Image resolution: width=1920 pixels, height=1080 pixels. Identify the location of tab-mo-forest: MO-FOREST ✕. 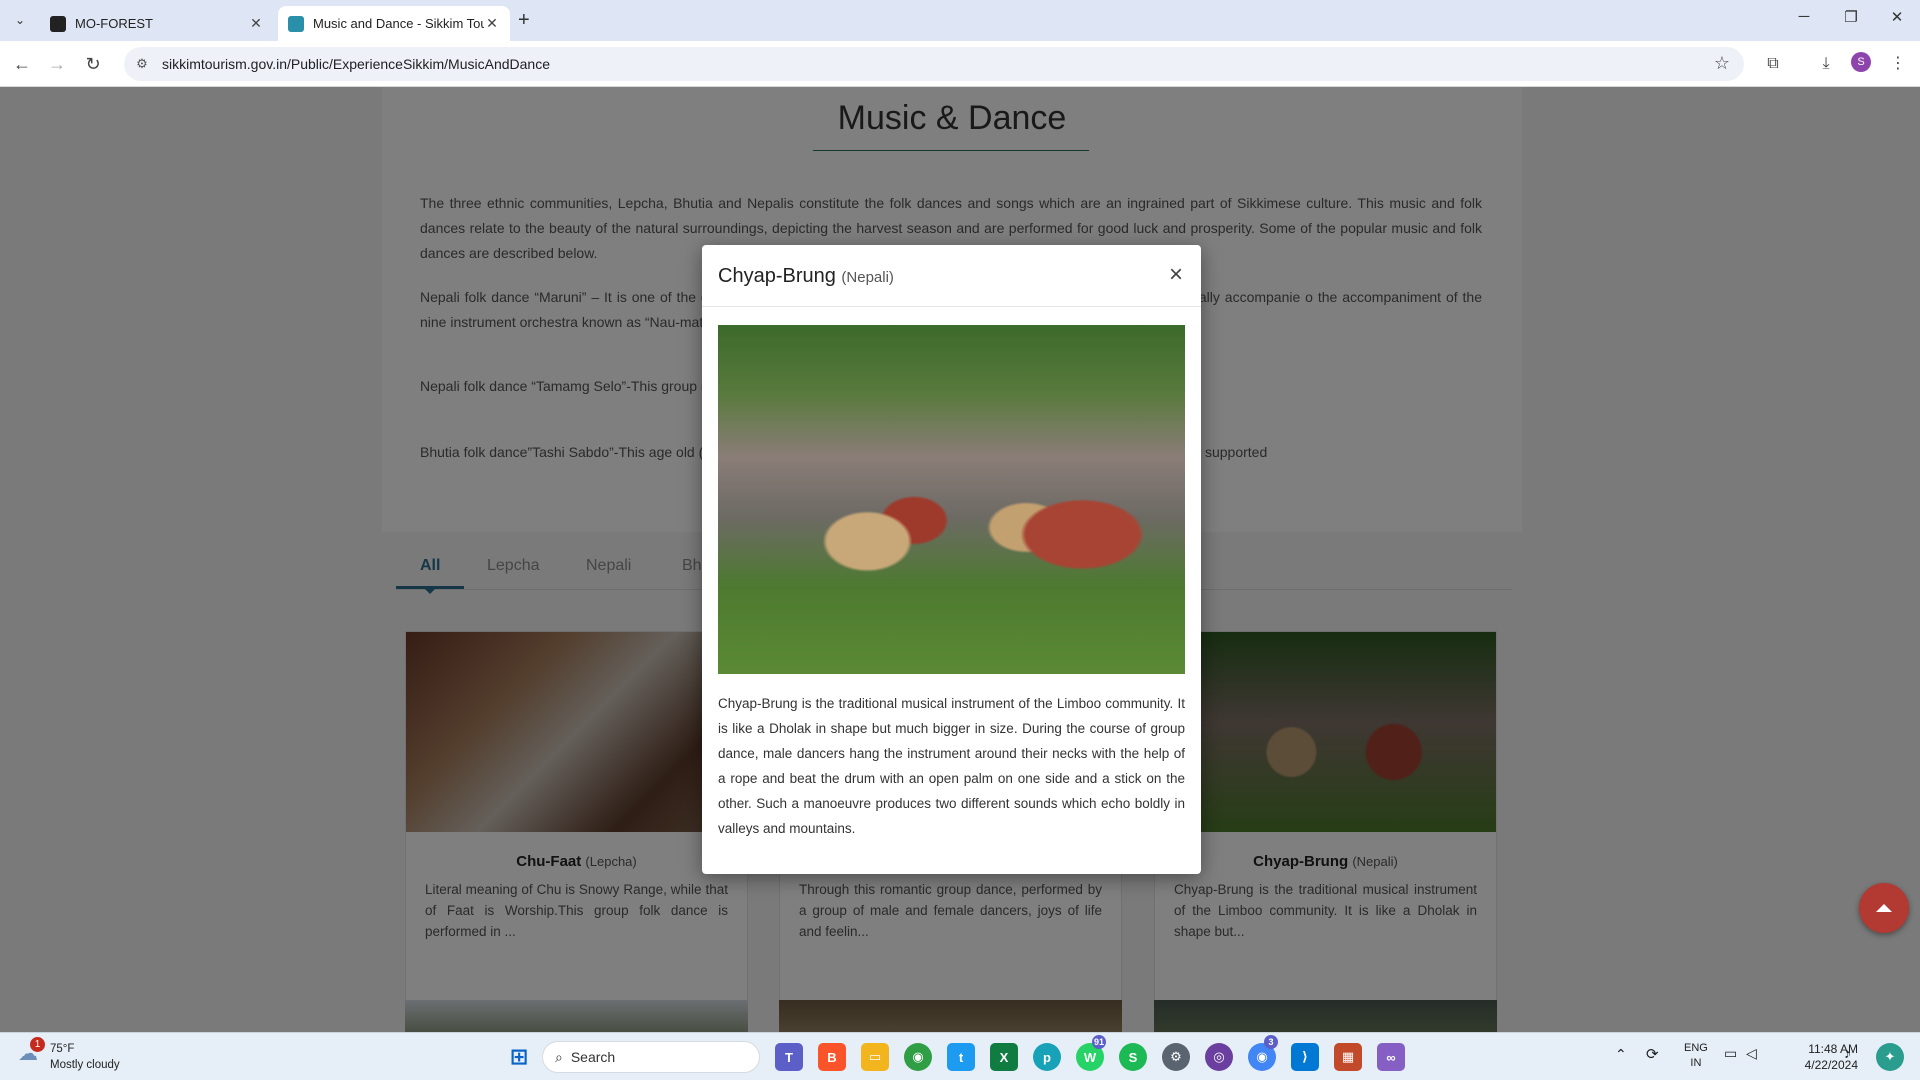
(157, 23).